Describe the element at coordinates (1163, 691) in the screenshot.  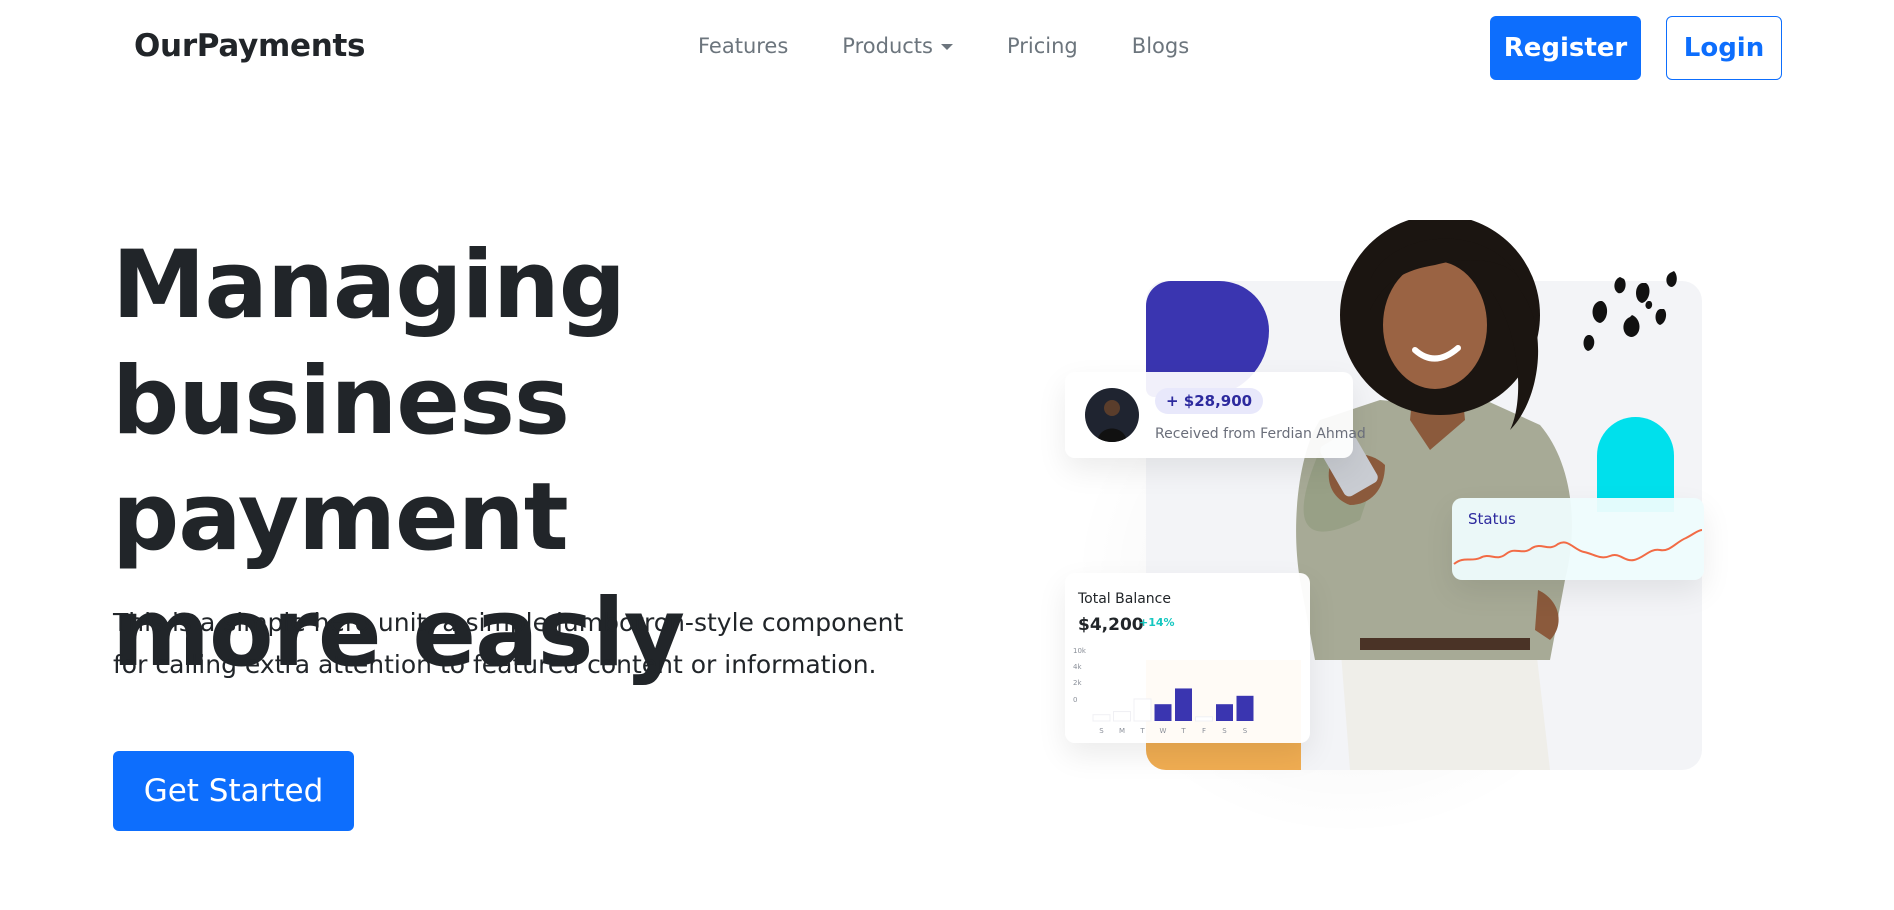
I see `balance-bar-chart: 10k 4k 2k 0 S M T W T F S S` at that location.